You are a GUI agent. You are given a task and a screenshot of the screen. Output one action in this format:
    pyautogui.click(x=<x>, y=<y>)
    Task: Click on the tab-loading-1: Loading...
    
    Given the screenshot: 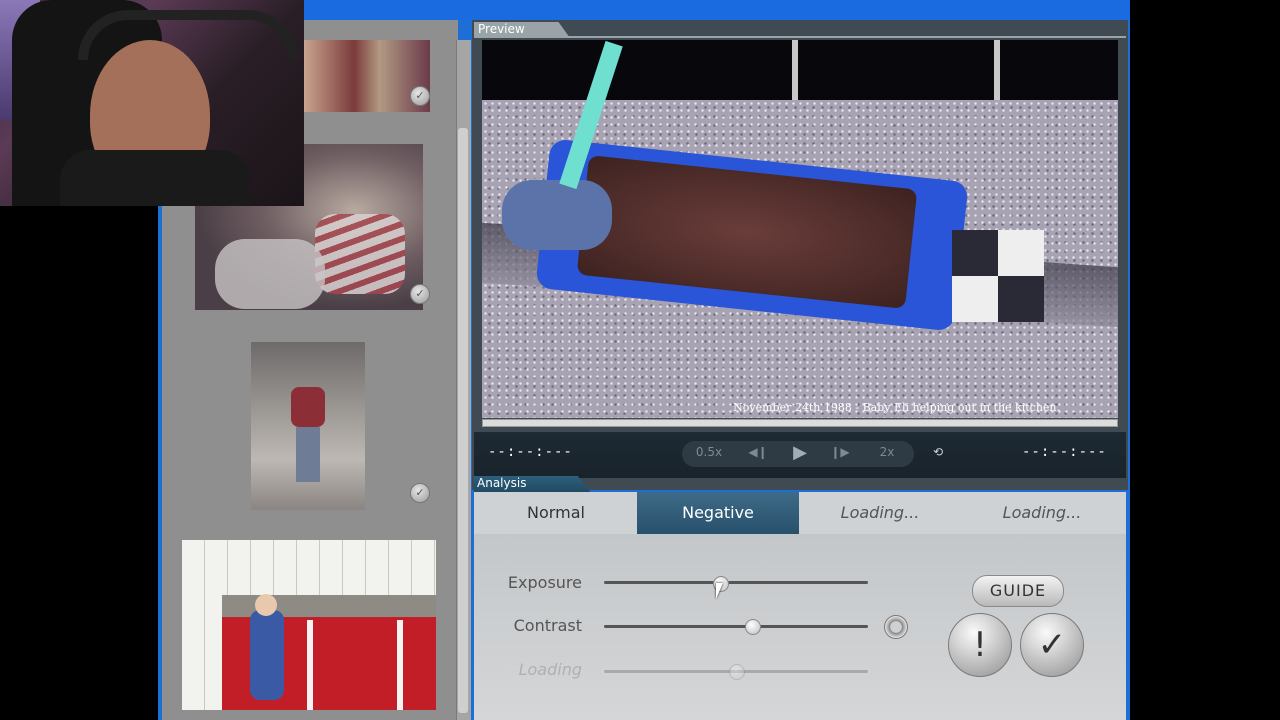 What is the action you would take?
    pyautogui.click(x=880, y=513)
    